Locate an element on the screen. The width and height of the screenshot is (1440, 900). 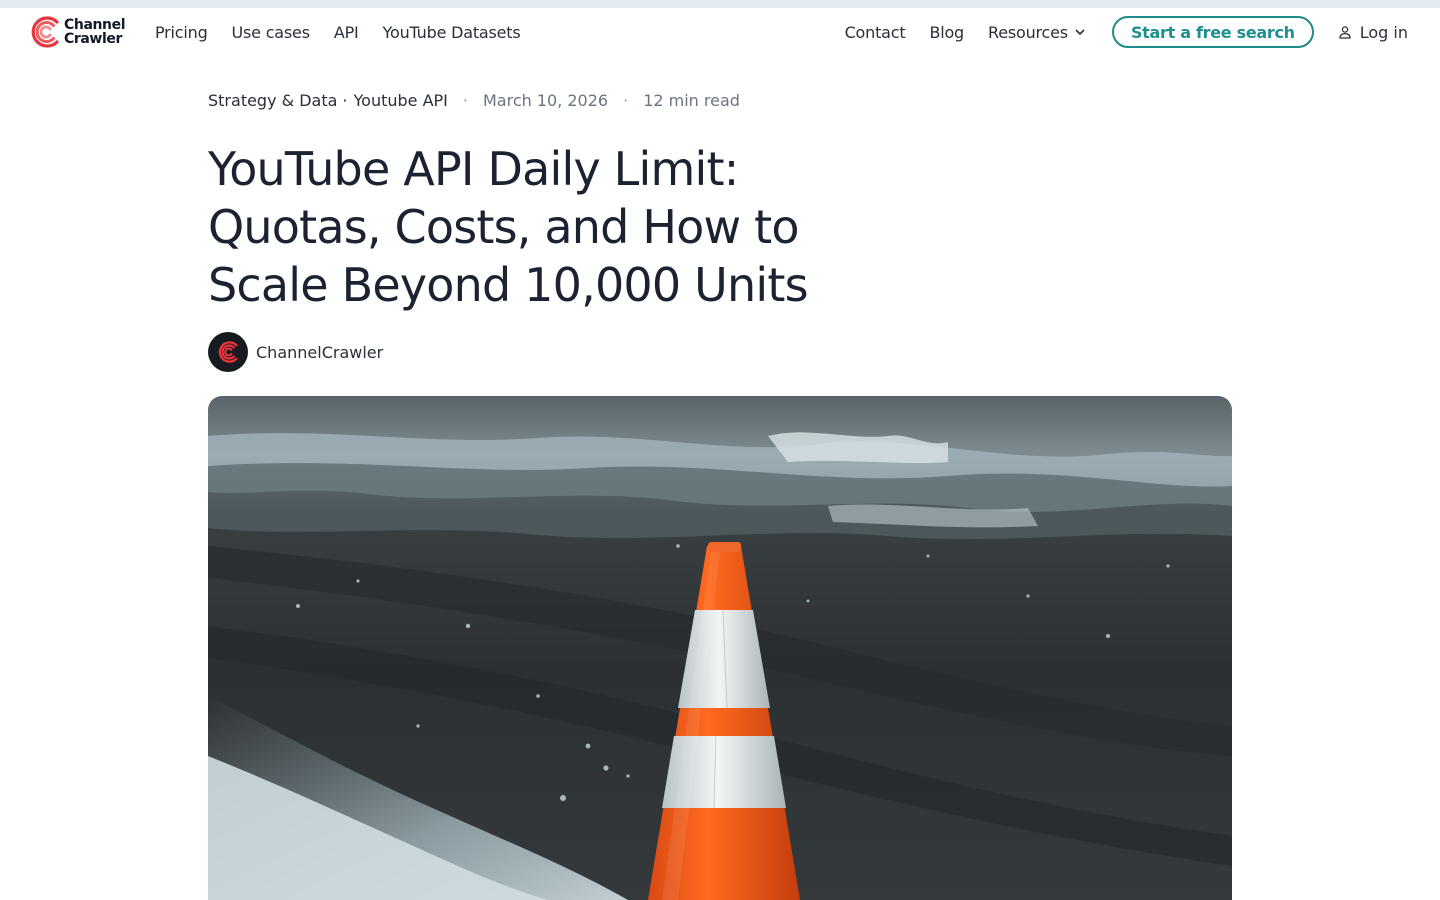
read-time: 12 min read is located at coordinates (691, 100).